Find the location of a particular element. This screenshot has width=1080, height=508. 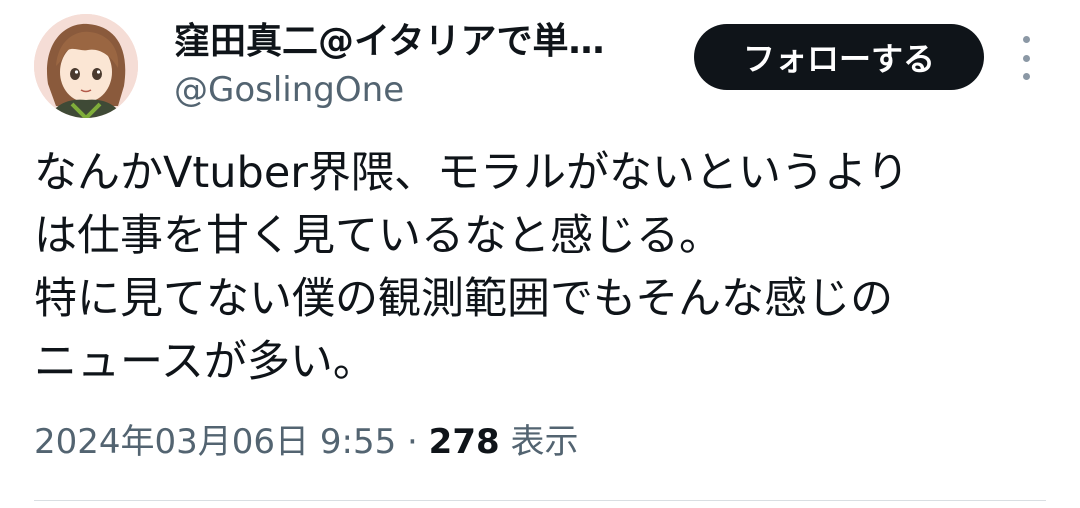

anime-avatar-icon is located at coordinates (86, 66).